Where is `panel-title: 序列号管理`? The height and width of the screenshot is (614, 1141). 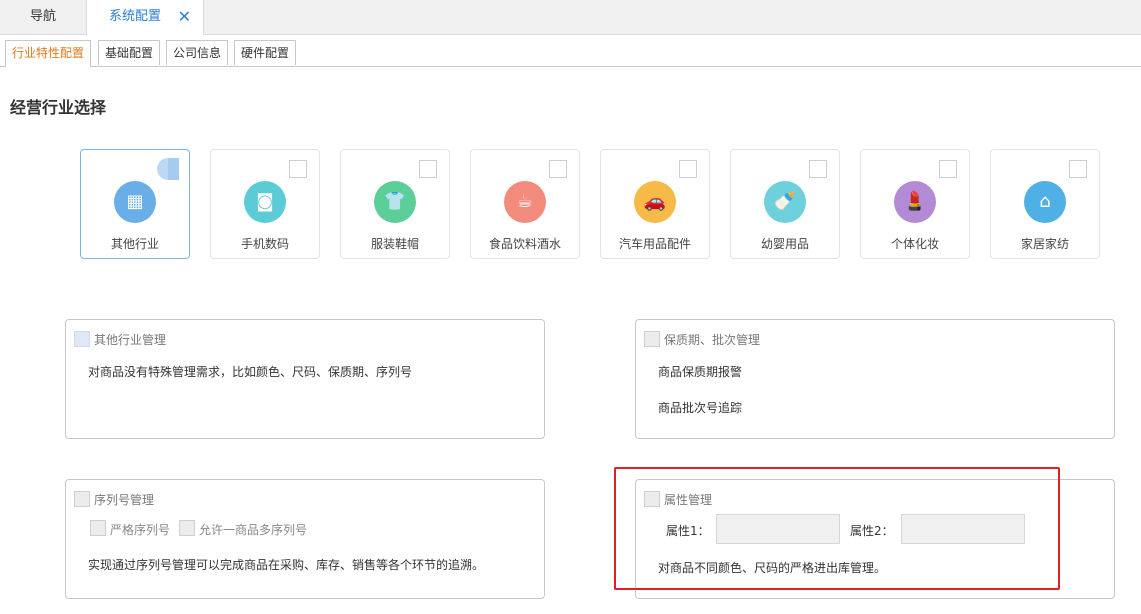
panel-title: 序列号管理 is located at coordinates (124, 500).